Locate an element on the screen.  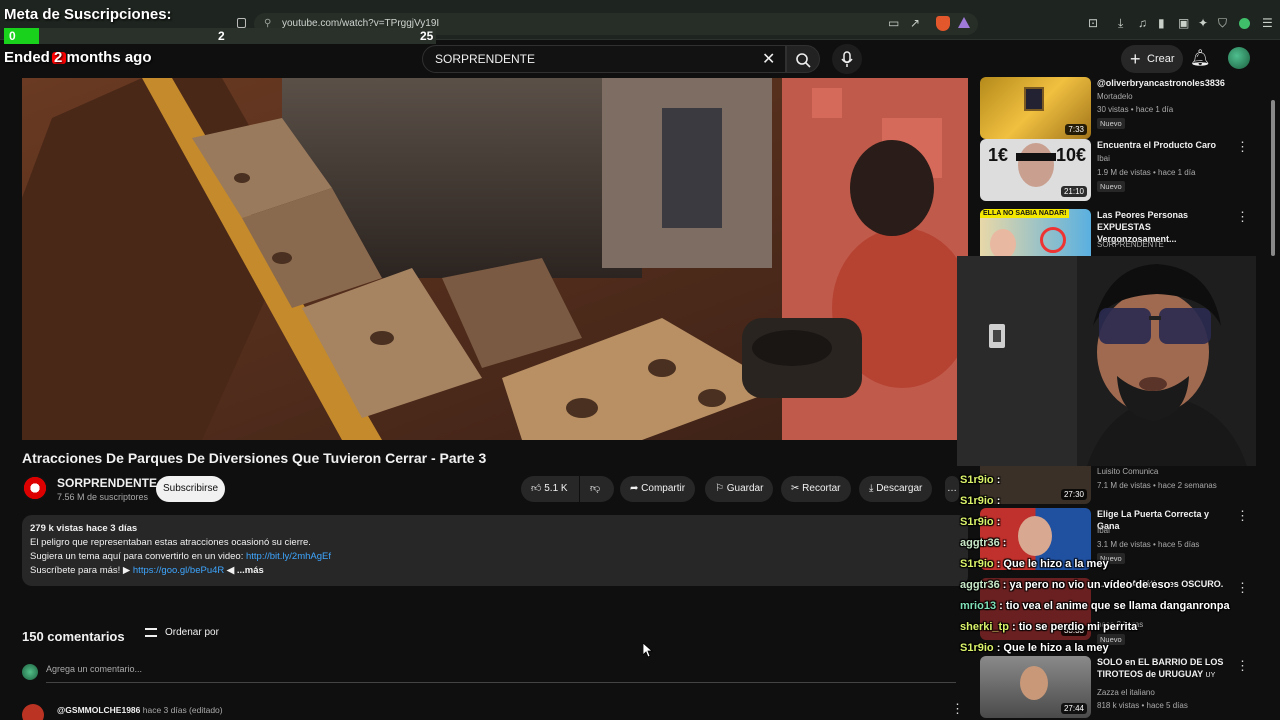
rewards-icon is located at coordinates (964, 22).